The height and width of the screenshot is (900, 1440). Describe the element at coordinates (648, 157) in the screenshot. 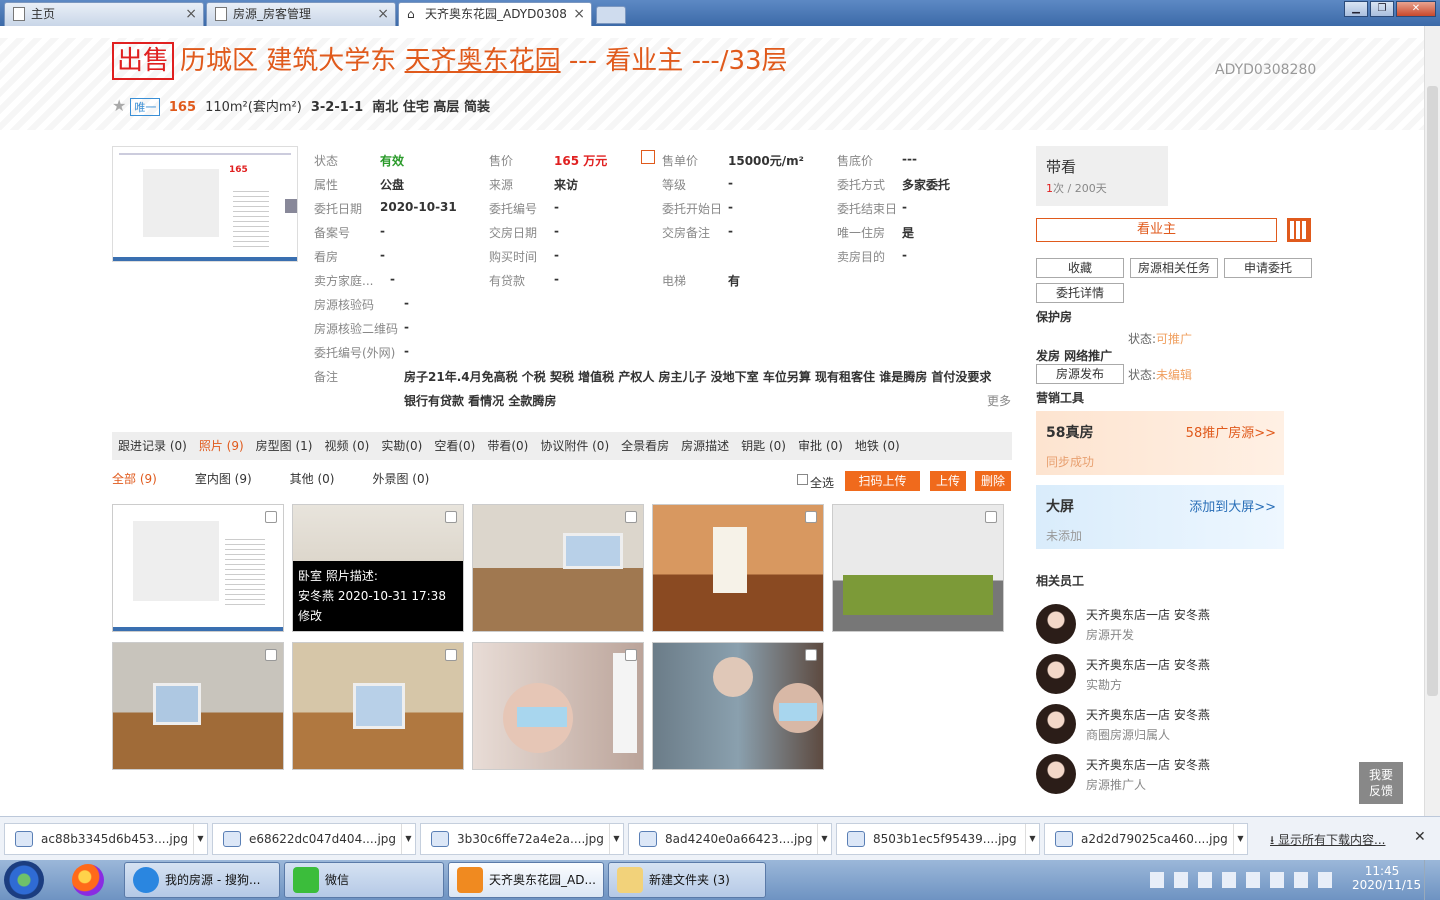

I see `calculator-icon` at that location.